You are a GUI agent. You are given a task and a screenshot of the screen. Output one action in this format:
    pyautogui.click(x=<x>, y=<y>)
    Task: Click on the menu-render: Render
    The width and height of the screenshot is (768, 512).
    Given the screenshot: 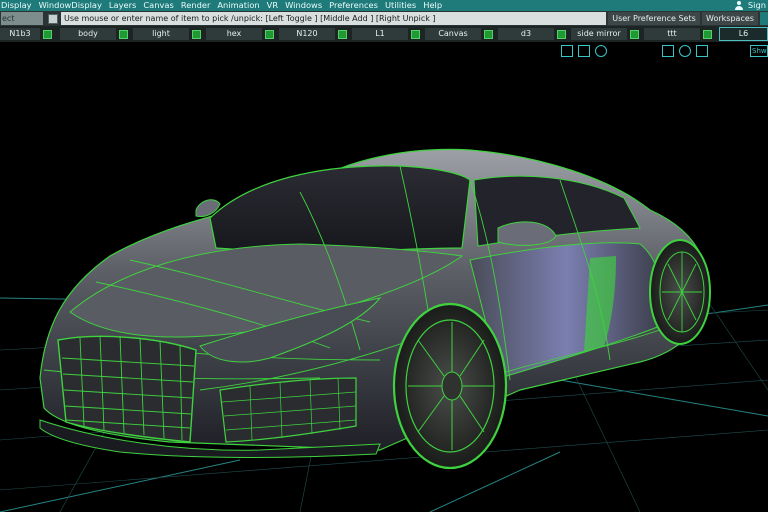 What is the action you would take?
    pyautogui.click(x=198, y=5)
    